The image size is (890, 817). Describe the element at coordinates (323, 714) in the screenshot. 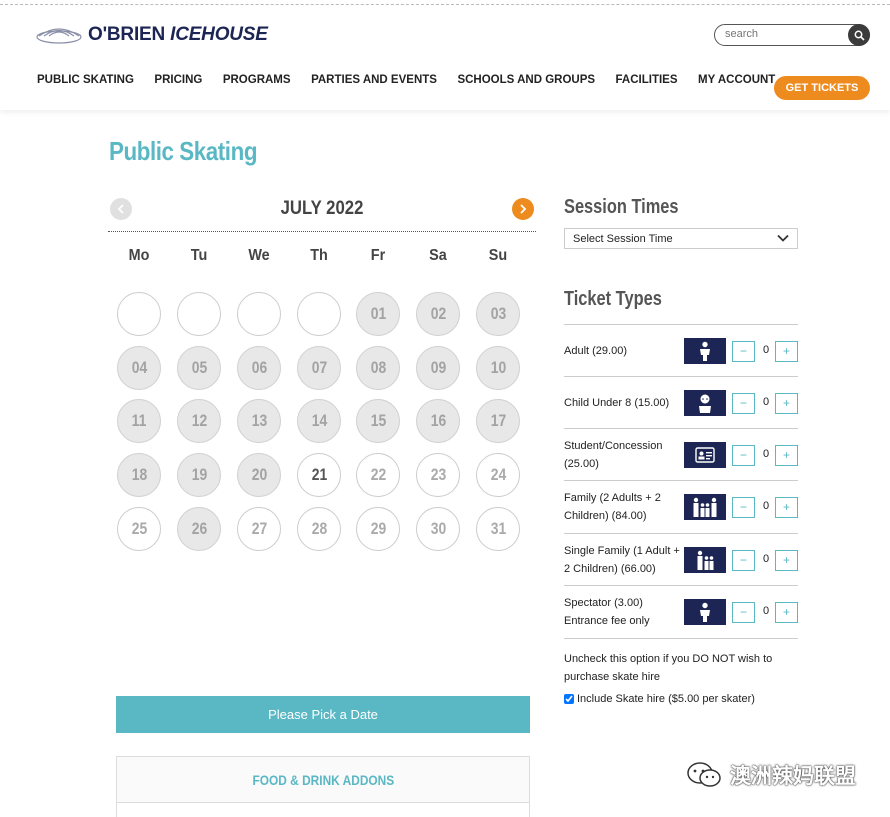

I see `pick-date-button: Please Pick a Date` at that location.